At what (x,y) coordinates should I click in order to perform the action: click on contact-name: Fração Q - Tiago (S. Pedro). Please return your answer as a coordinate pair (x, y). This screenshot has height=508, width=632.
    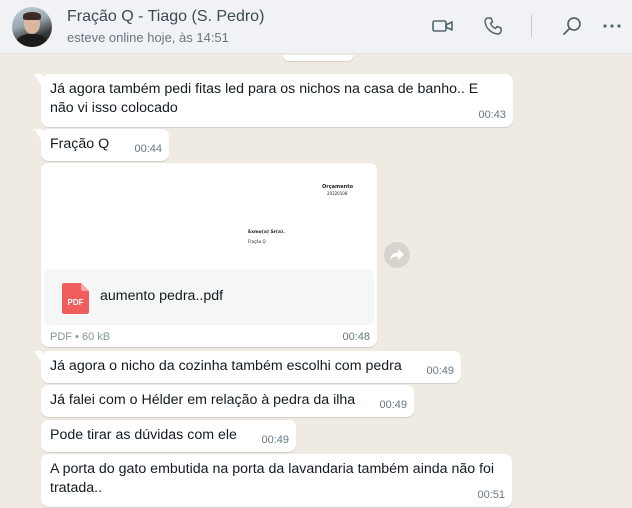
    Looking at the image, I should click on (166, 16).